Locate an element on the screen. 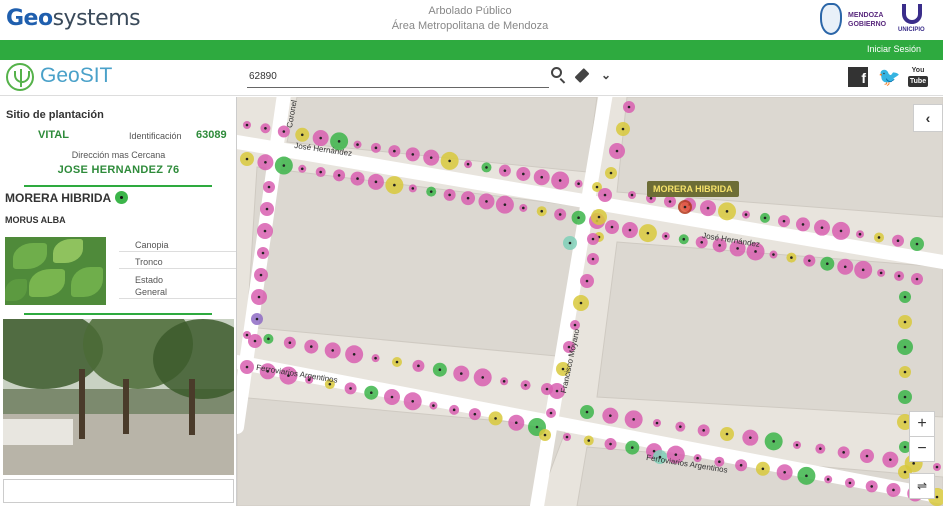 This screenshot has width=943, height=506. facebook-icon: f is located at coordinates (858, 77).